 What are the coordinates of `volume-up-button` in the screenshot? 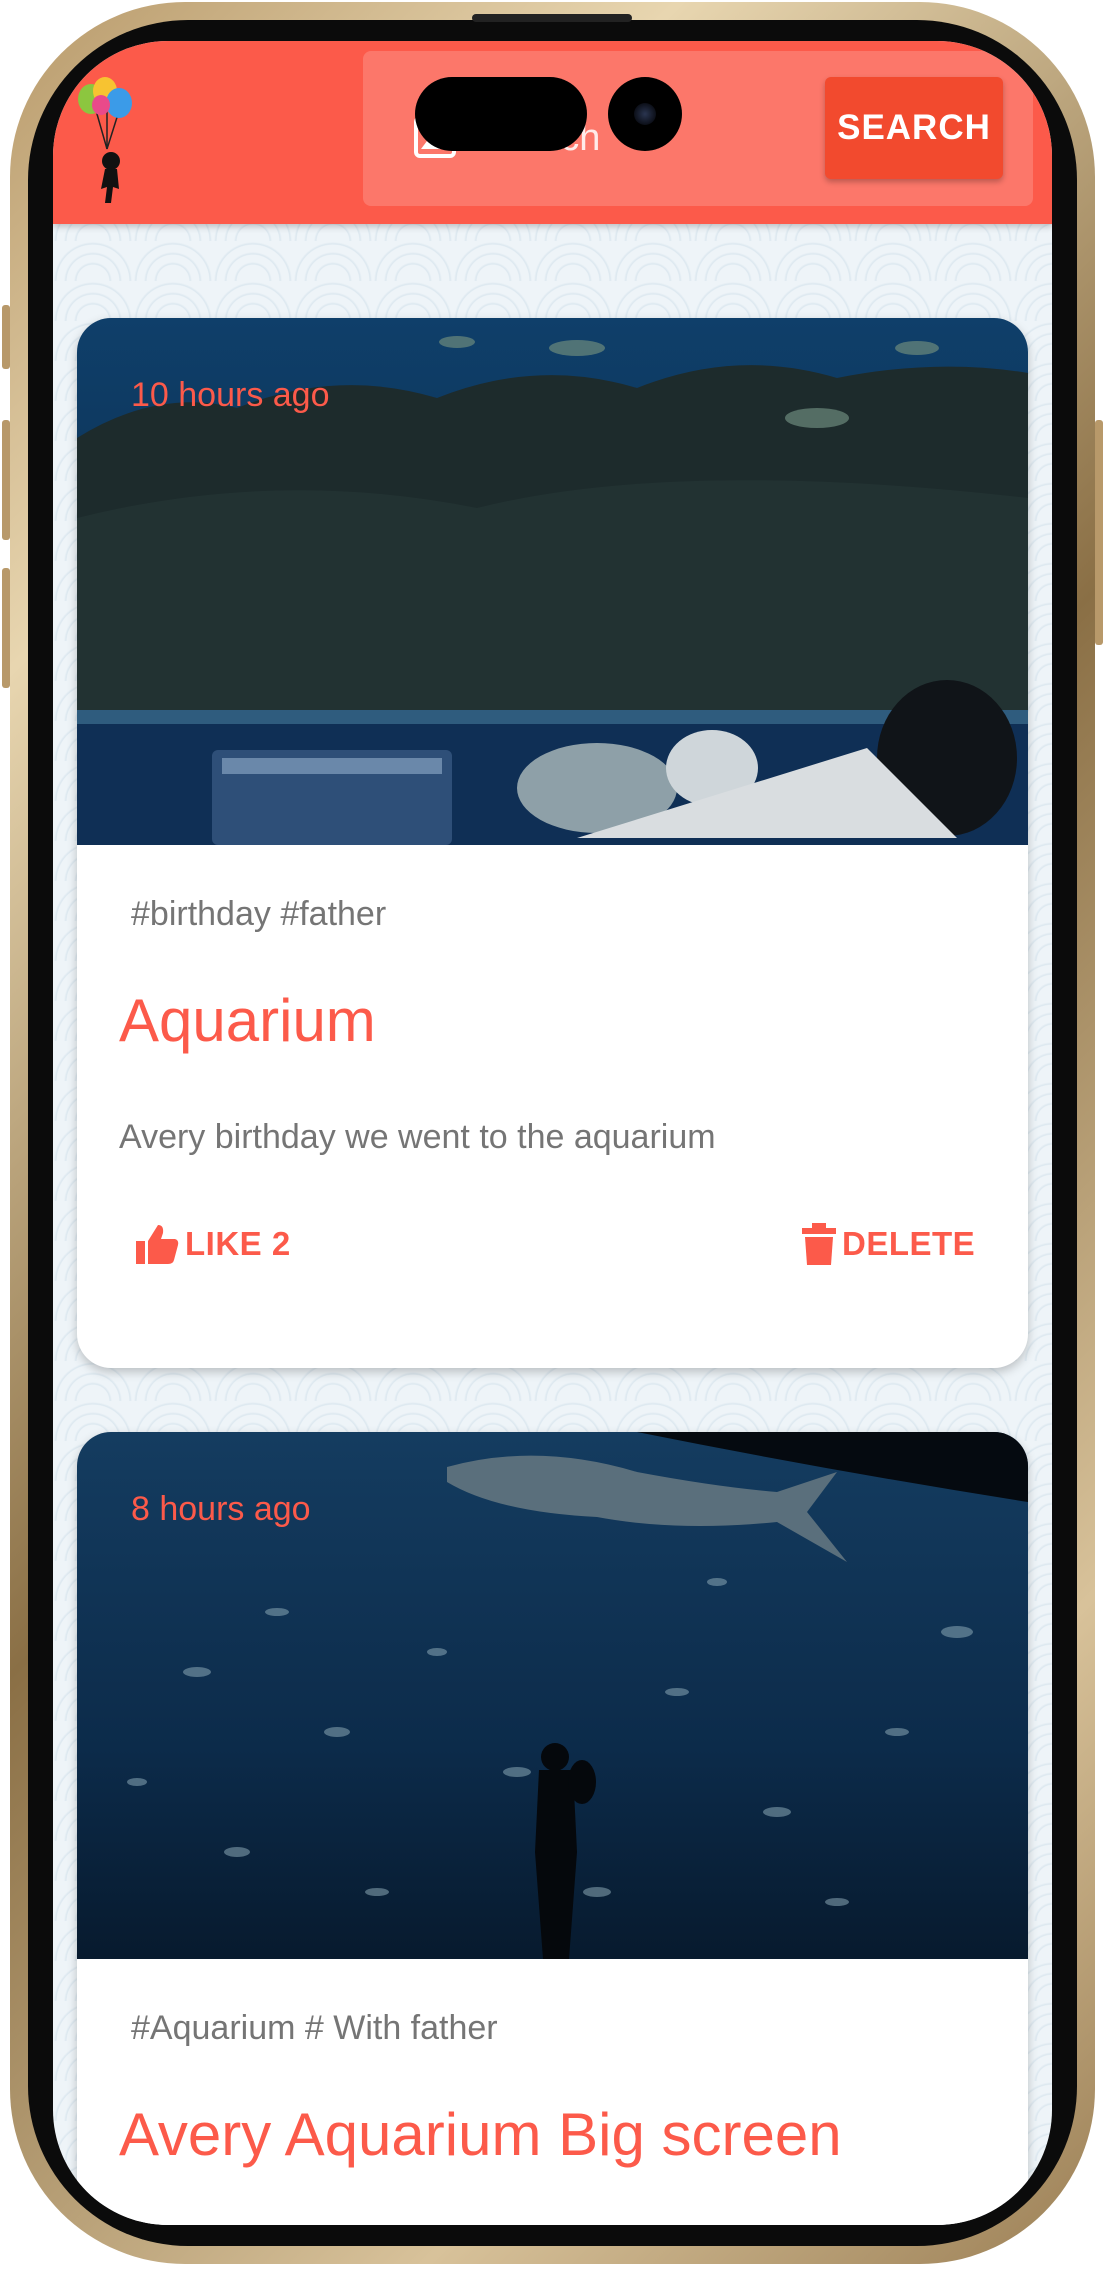 It's located at (6, 480).